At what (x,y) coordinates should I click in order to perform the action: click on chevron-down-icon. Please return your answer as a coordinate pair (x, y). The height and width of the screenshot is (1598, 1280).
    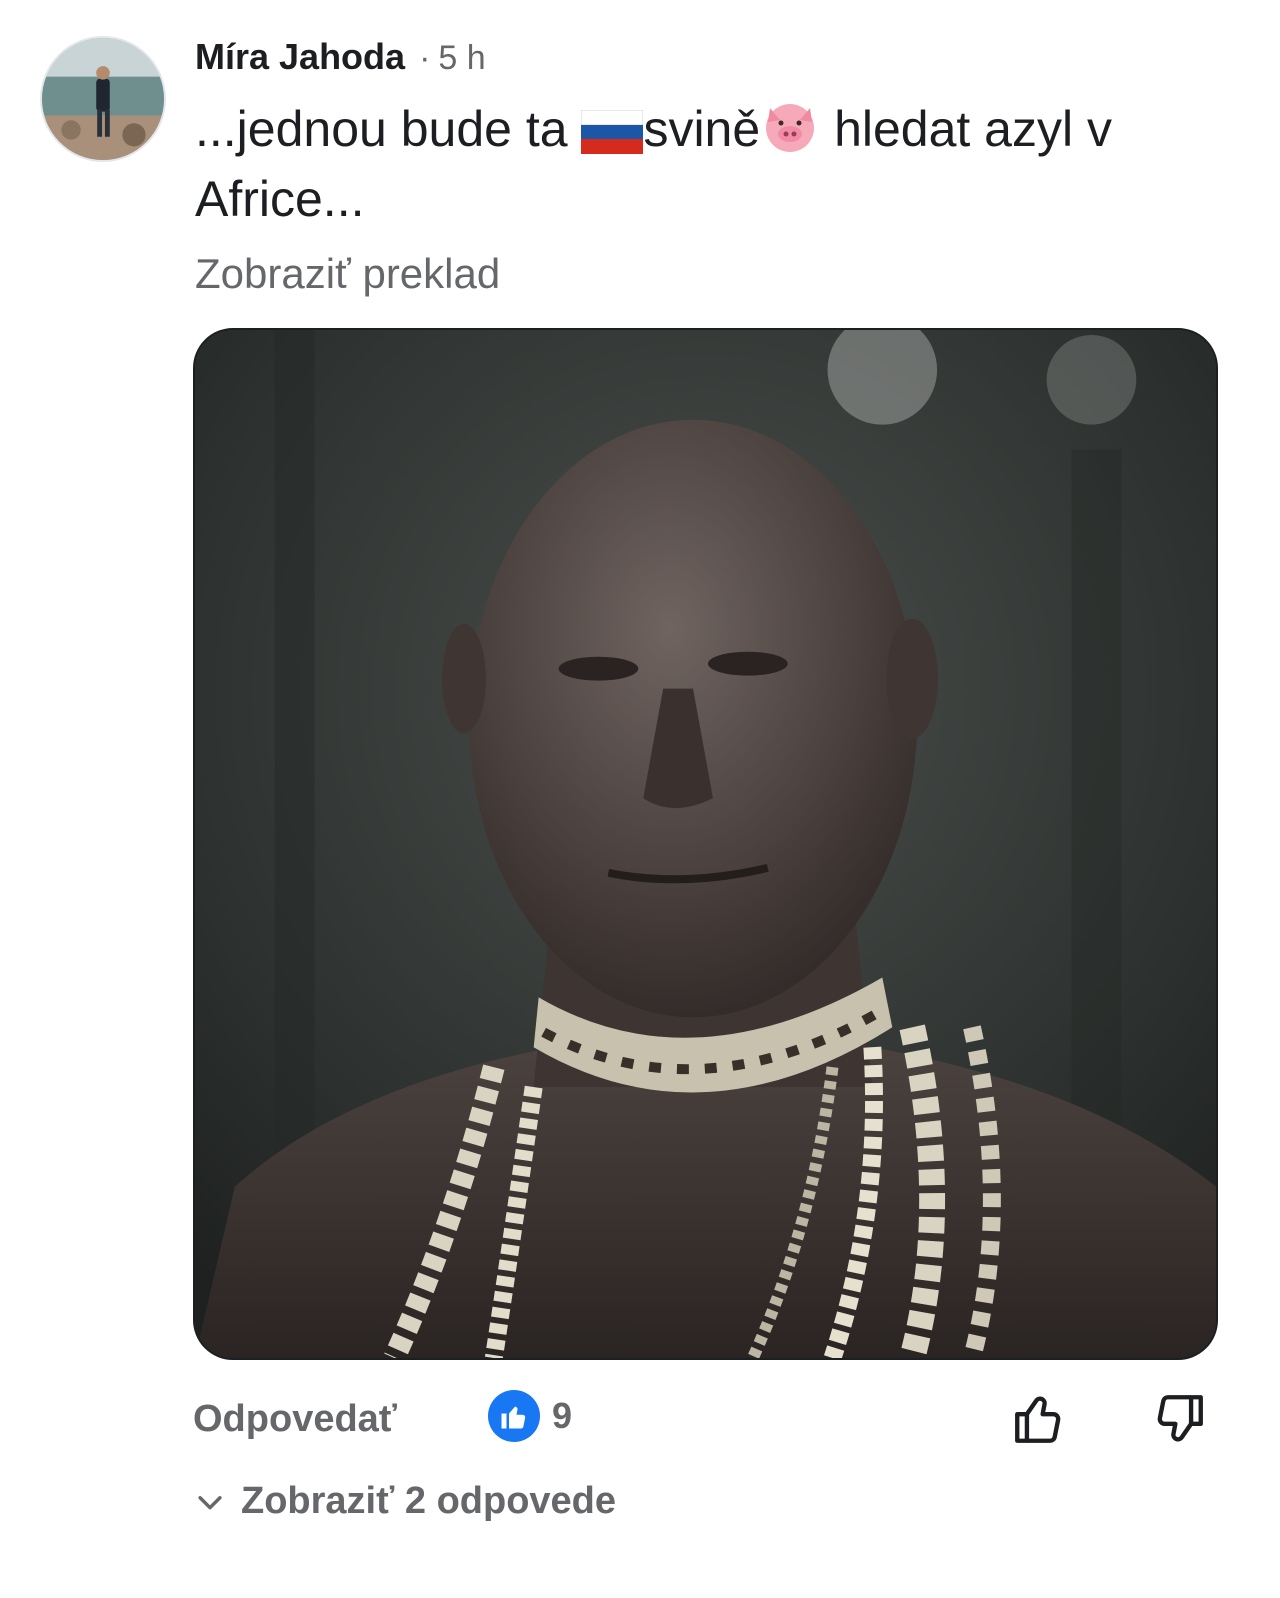
    Looking at the image, I should click on (210, 1502).